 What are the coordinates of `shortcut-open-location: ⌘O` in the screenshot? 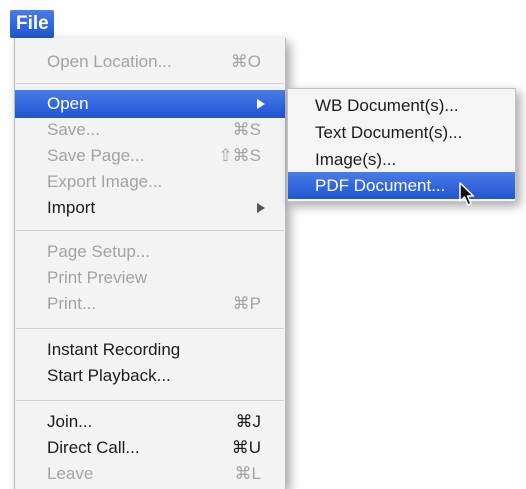 It's located at (245, 61).